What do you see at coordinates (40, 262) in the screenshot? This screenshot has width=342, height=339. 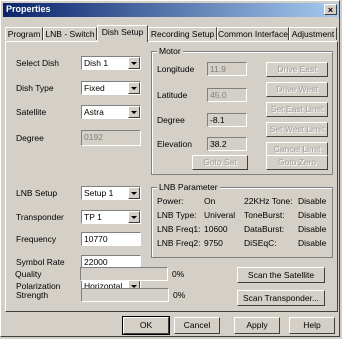 I see `symbol-rate-label: Symbol Rate` at bounding box center [40, 262].